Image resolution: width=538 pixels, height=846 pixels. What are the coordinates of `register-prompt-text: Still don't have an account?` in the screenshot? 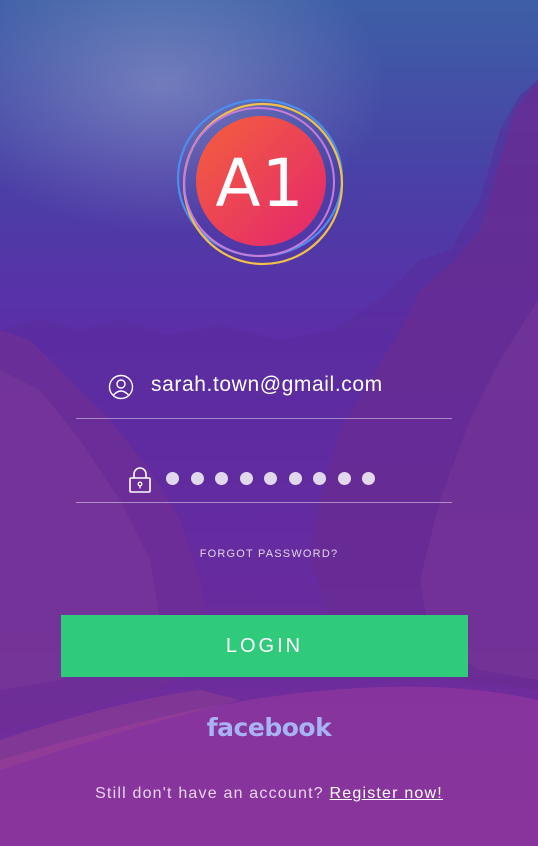 It's located at (212, 793).